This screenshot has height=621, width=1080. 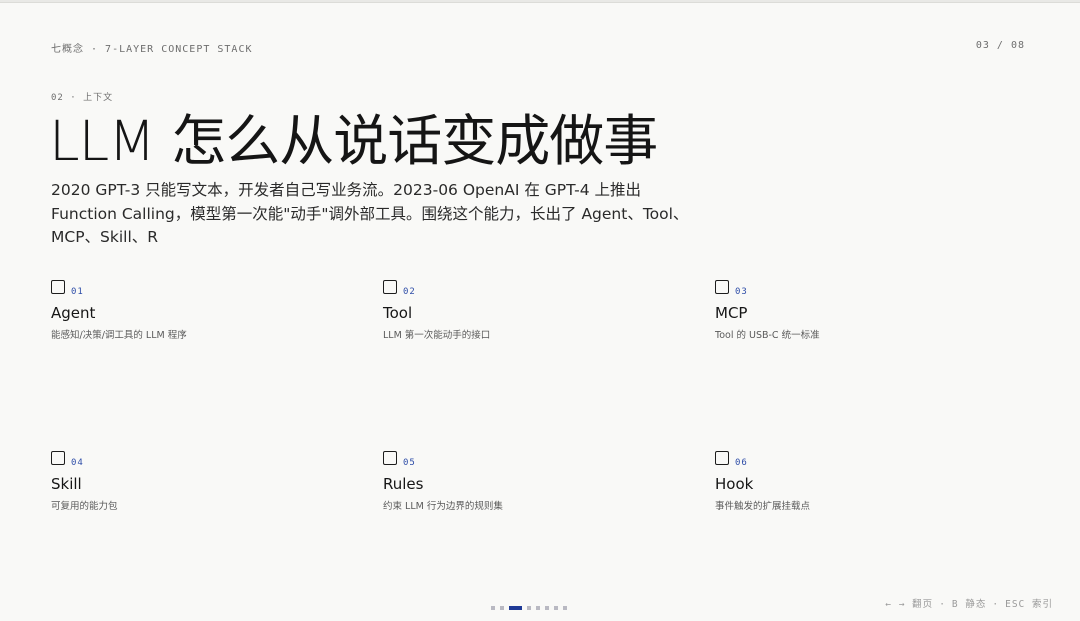 What do you see at coordinates (353, 141) in the screenshot?
I see `slide-title: LLM 怎么从说话变成做事` at bounding box center [353, 141].